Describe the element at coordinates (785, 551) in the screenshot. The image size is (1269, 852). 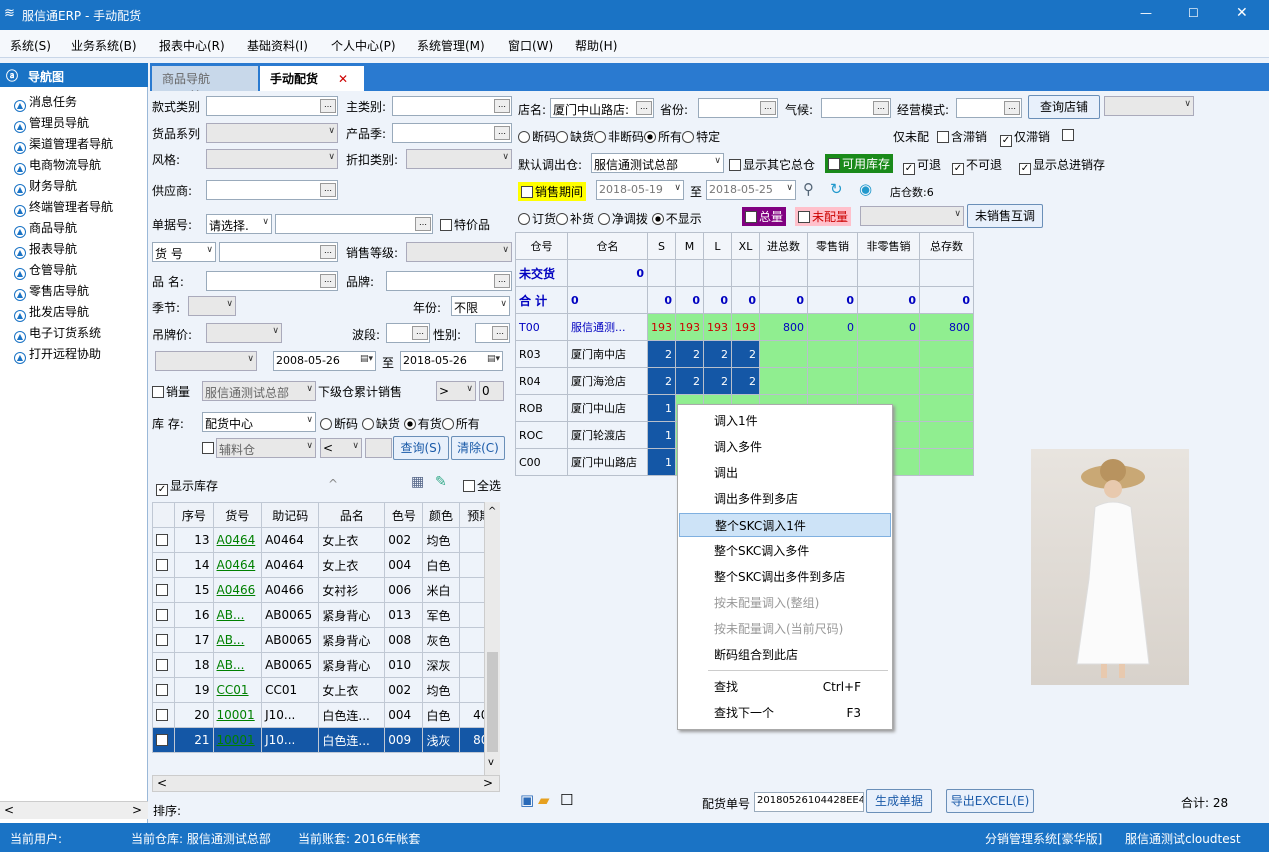
I see `context-menu-item: 整个SKC调入多件` at that location.